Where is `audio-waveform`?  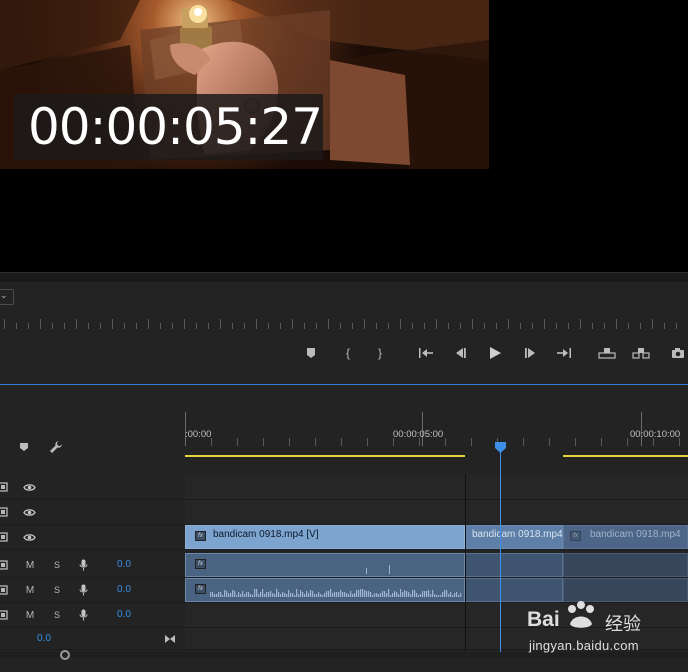 audio-waveform is located at coordinates (378, 569).